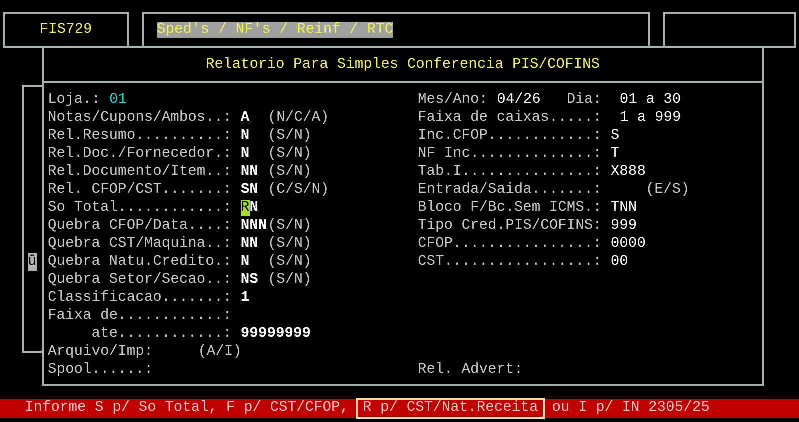 This screenshot has width=799, height=422. What do you see at coordinates (254, 280) in the screenshot?
I see `field-value: NS` at bounding box center [254, 280].